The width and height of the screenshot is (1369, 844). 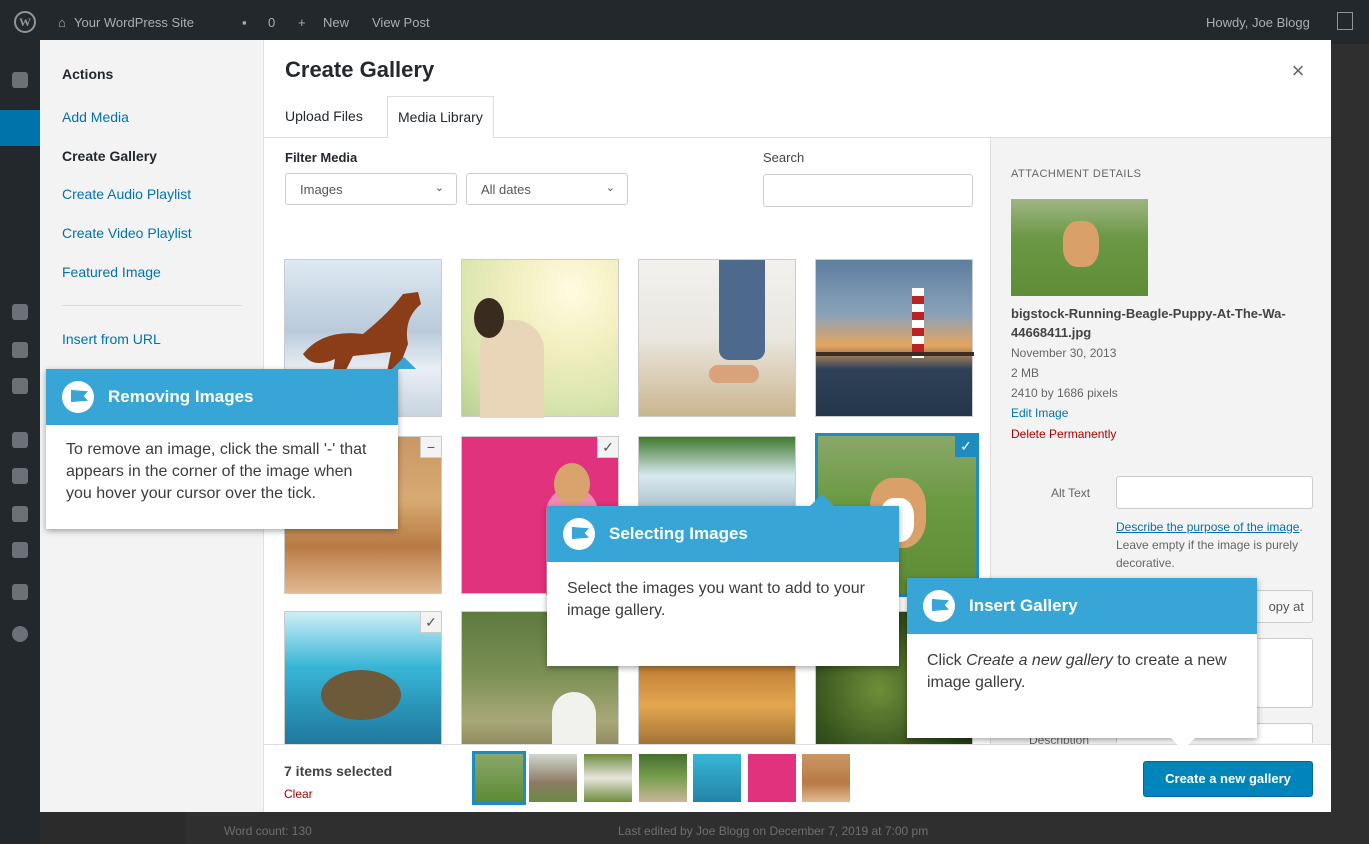 What do you see at coordinates (1039, 413) in the screenshot?
I see `edit-image-link: Edit Image` at bounding box center [1039, 413].